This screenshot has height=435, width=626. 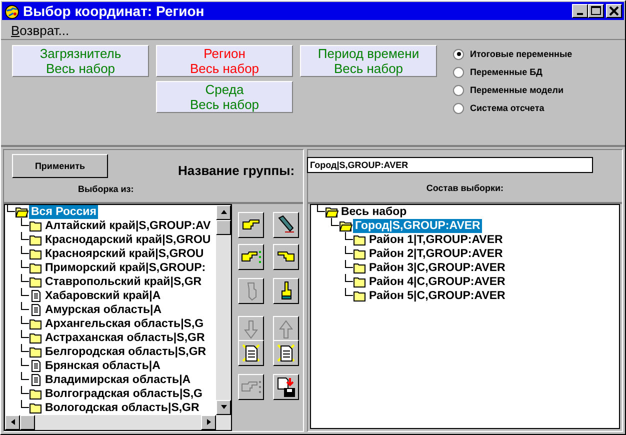 What do you see at coordinates (465, 187) in the screenshot?
I see `result-label: Состав выборки:` at bounding box center [465, 187].